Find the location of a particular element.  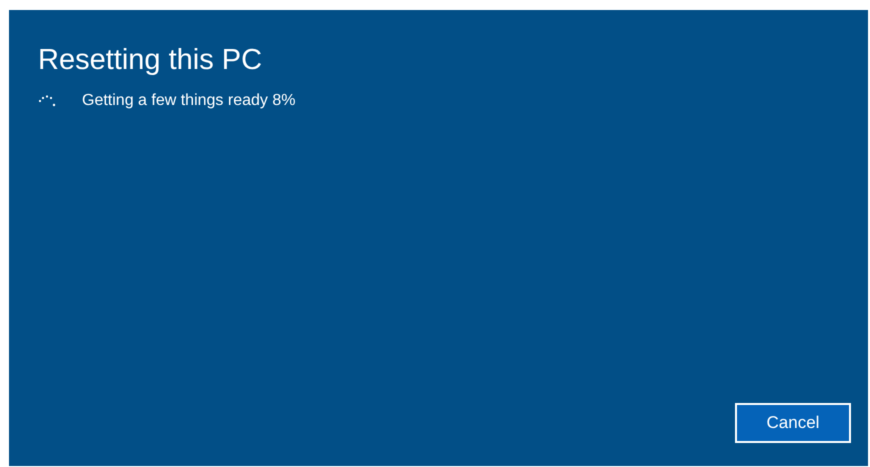

status-text: Getting a few things ready 8% is located at coordinates (189, 101).